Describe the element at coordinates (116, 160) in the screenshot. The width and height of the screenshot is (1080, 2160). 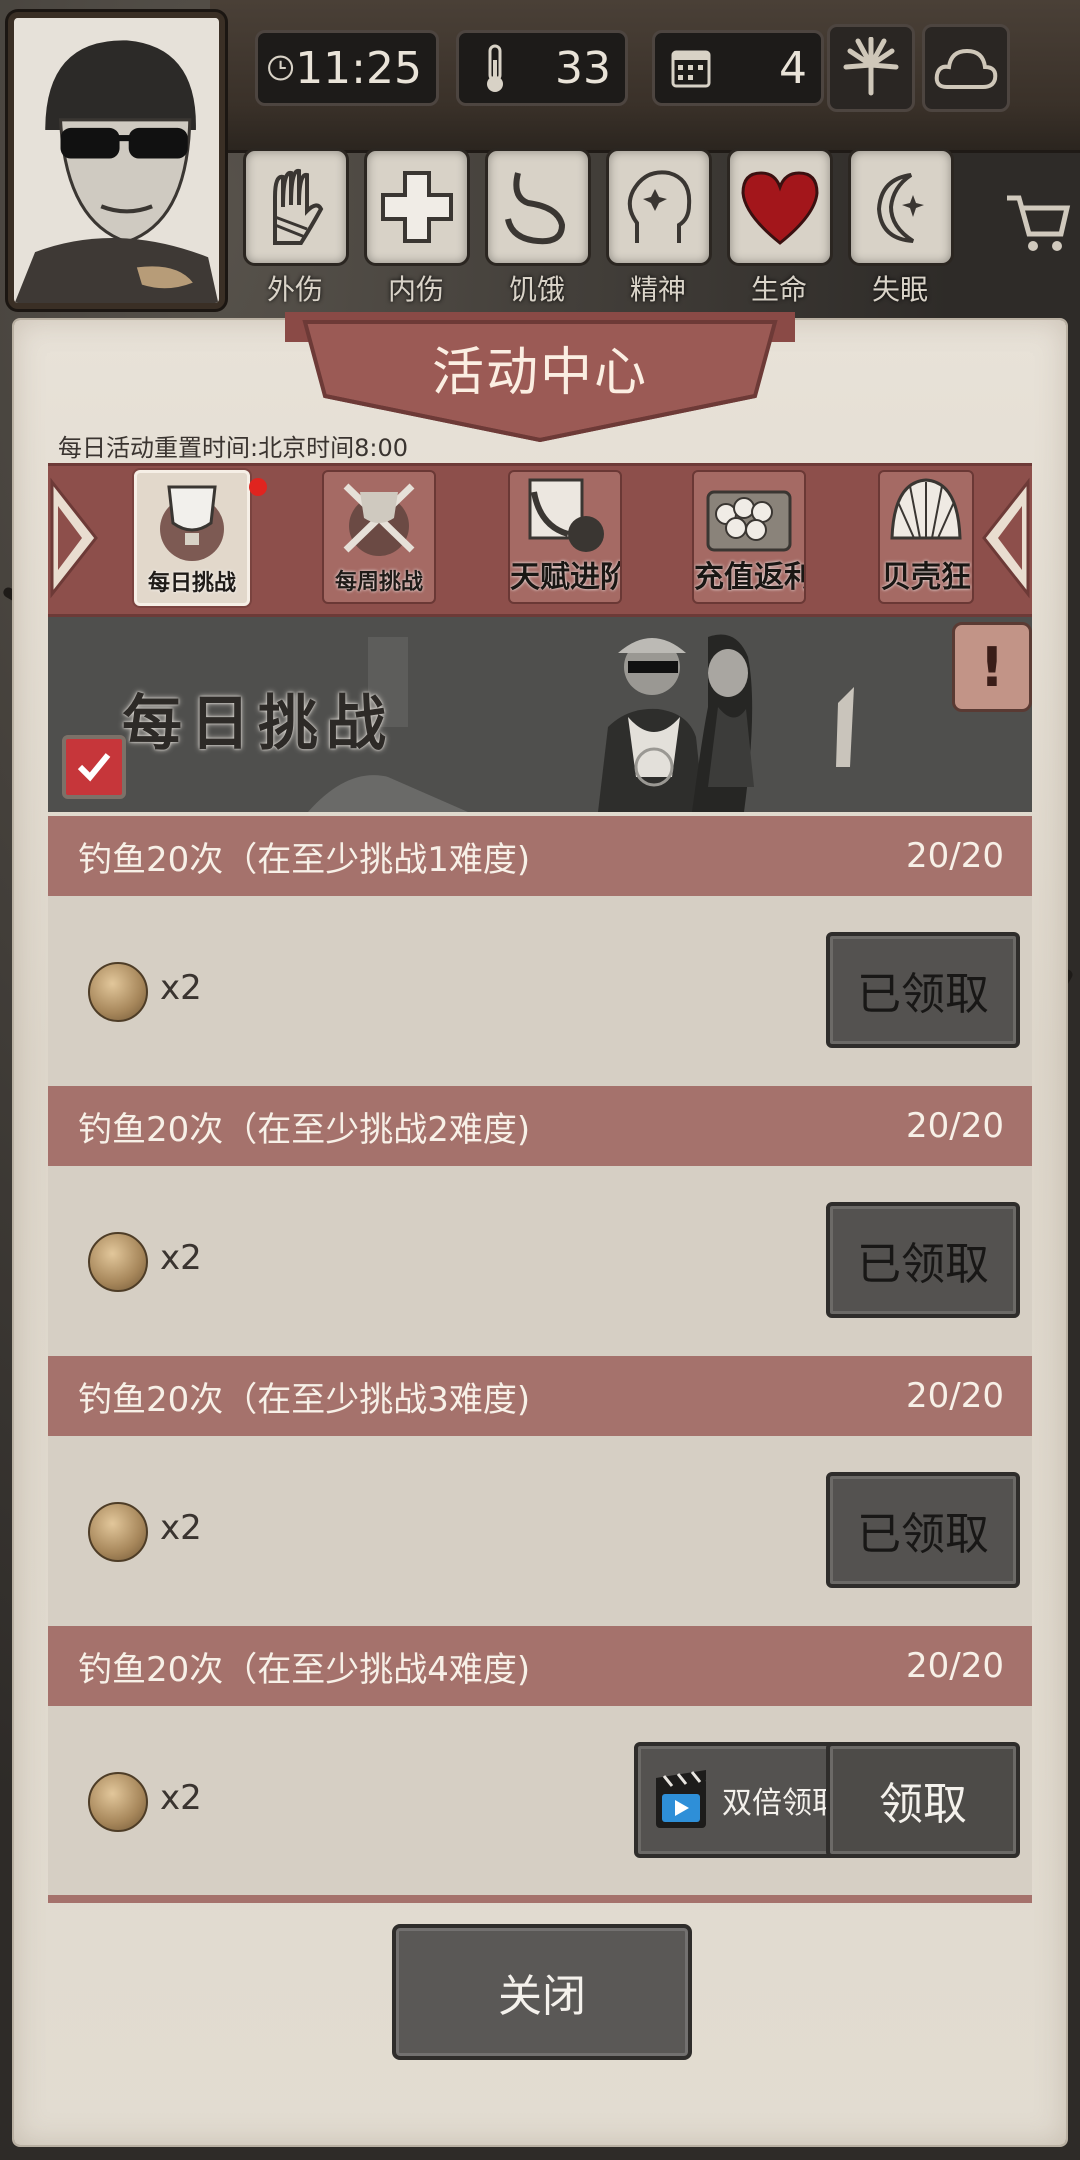
I see `player-avatar` at that location.